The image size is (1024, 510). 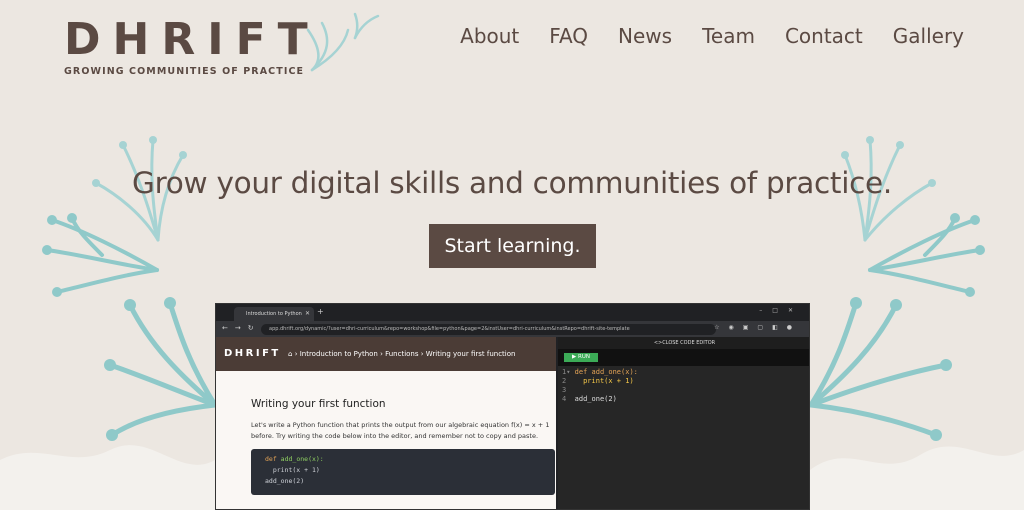 What do you see at coordinates (184, 71) in the screenshot?
I see `tagline: GROWING COMMUNITIES OF PRACTICE` at bounding box center [184, 71].